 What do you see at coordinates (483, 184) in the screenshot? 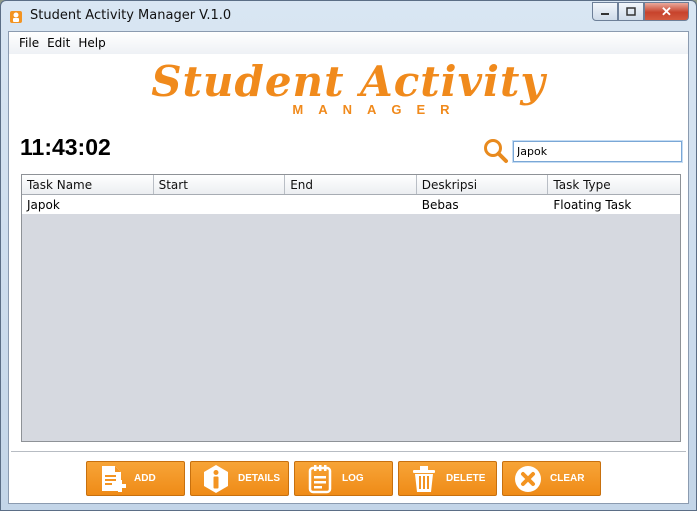
I see `column-header-deskripsi: Deskripsi` at bounding box center [483, 184].